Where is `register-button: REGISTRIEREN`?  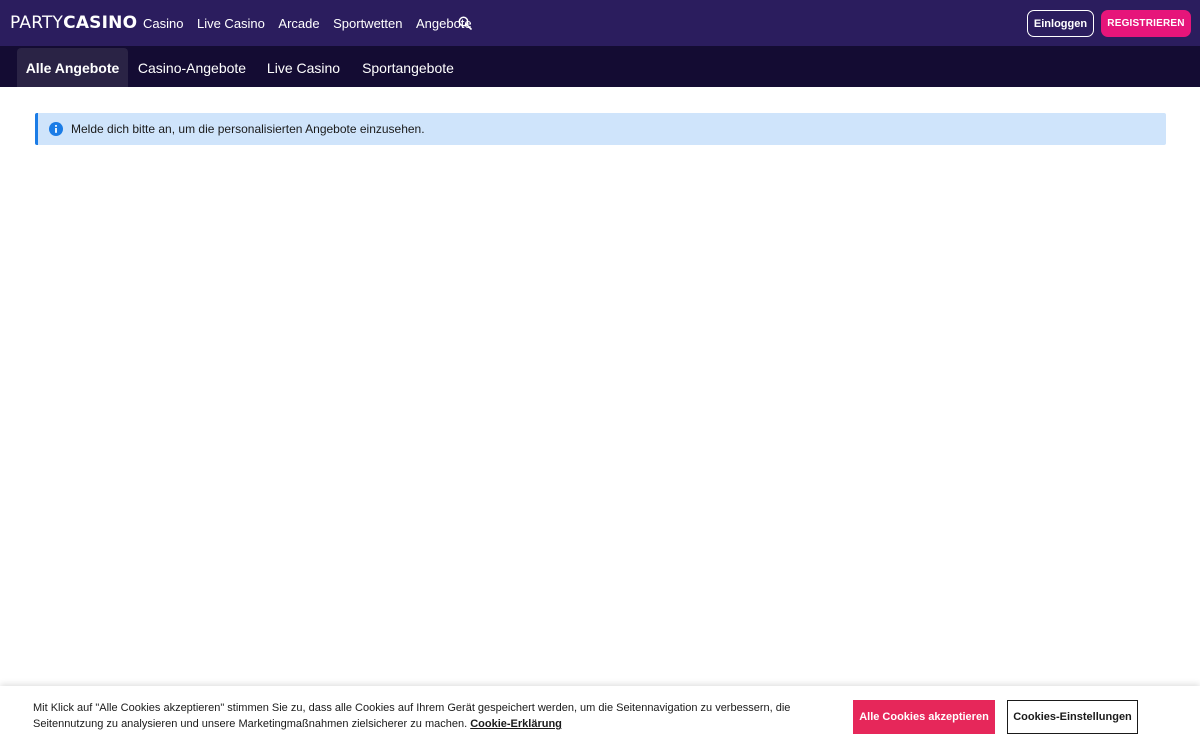 register-button: REGISTRIEREN is located at coordinates (1146, 23).